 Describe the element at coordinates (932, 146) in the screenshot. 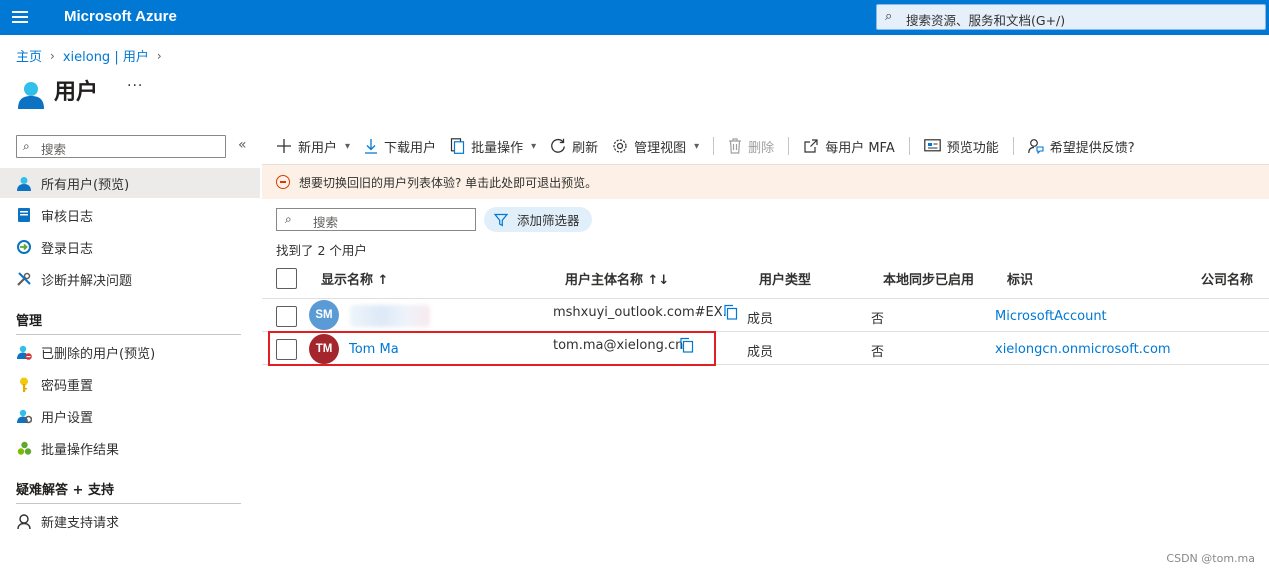

I see `preview-features-icon` at that location.